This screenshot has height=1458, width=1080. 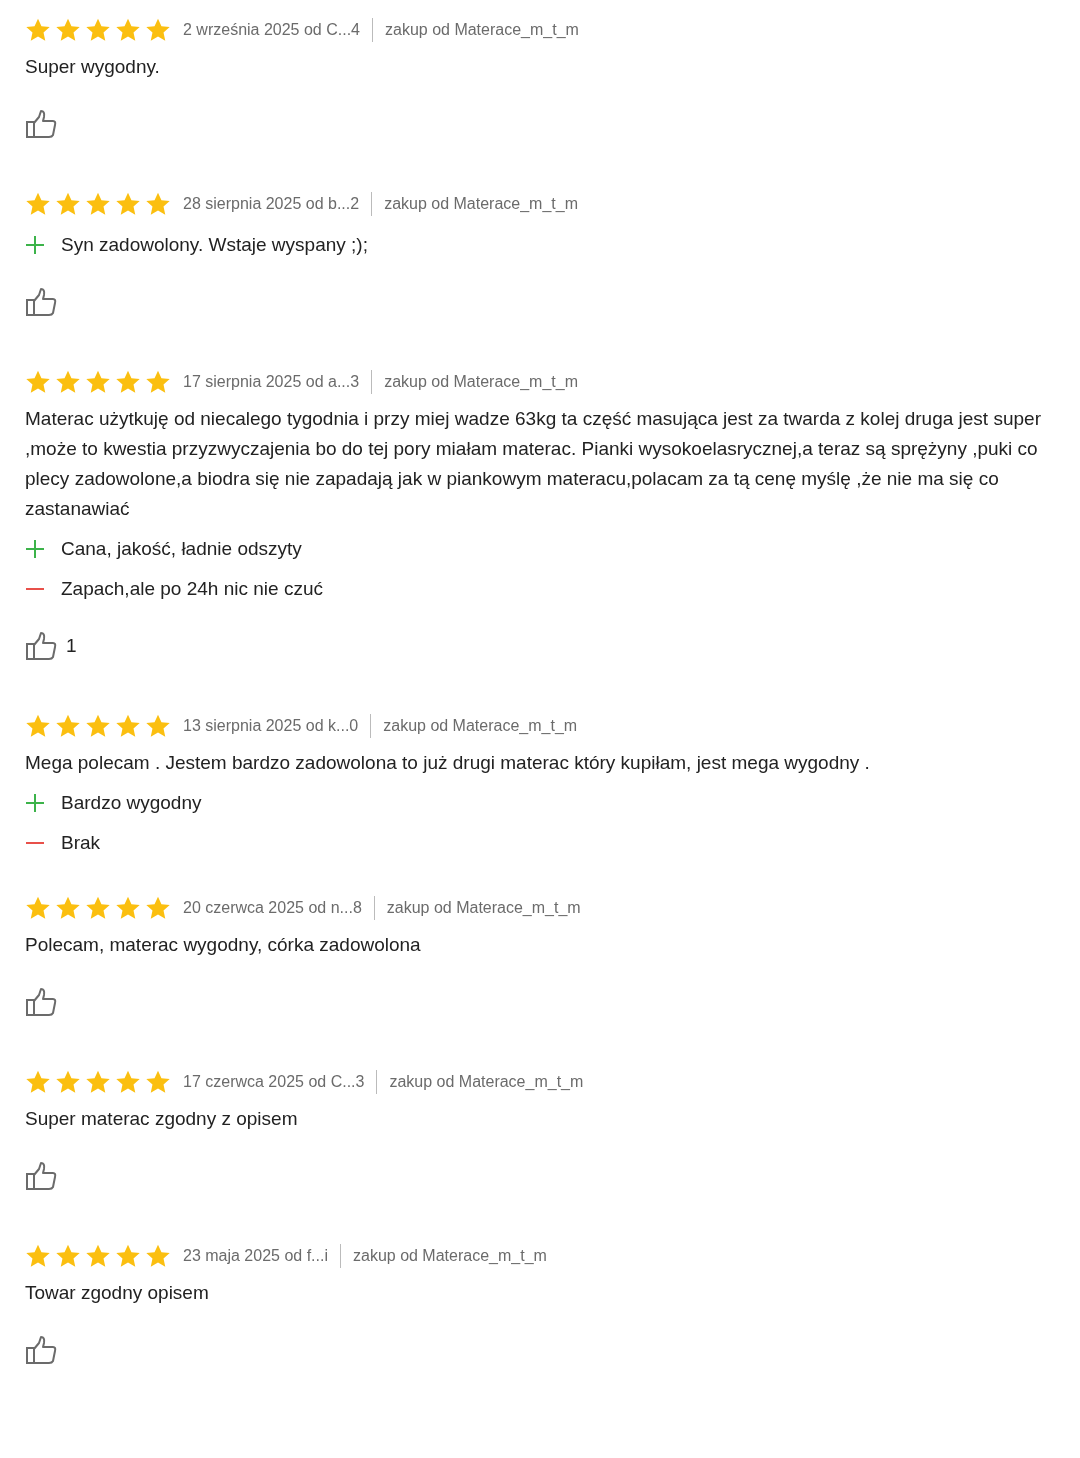 I want to click on review-date: 23 maja 2025 od f...i, so click(x=255, y=1256).